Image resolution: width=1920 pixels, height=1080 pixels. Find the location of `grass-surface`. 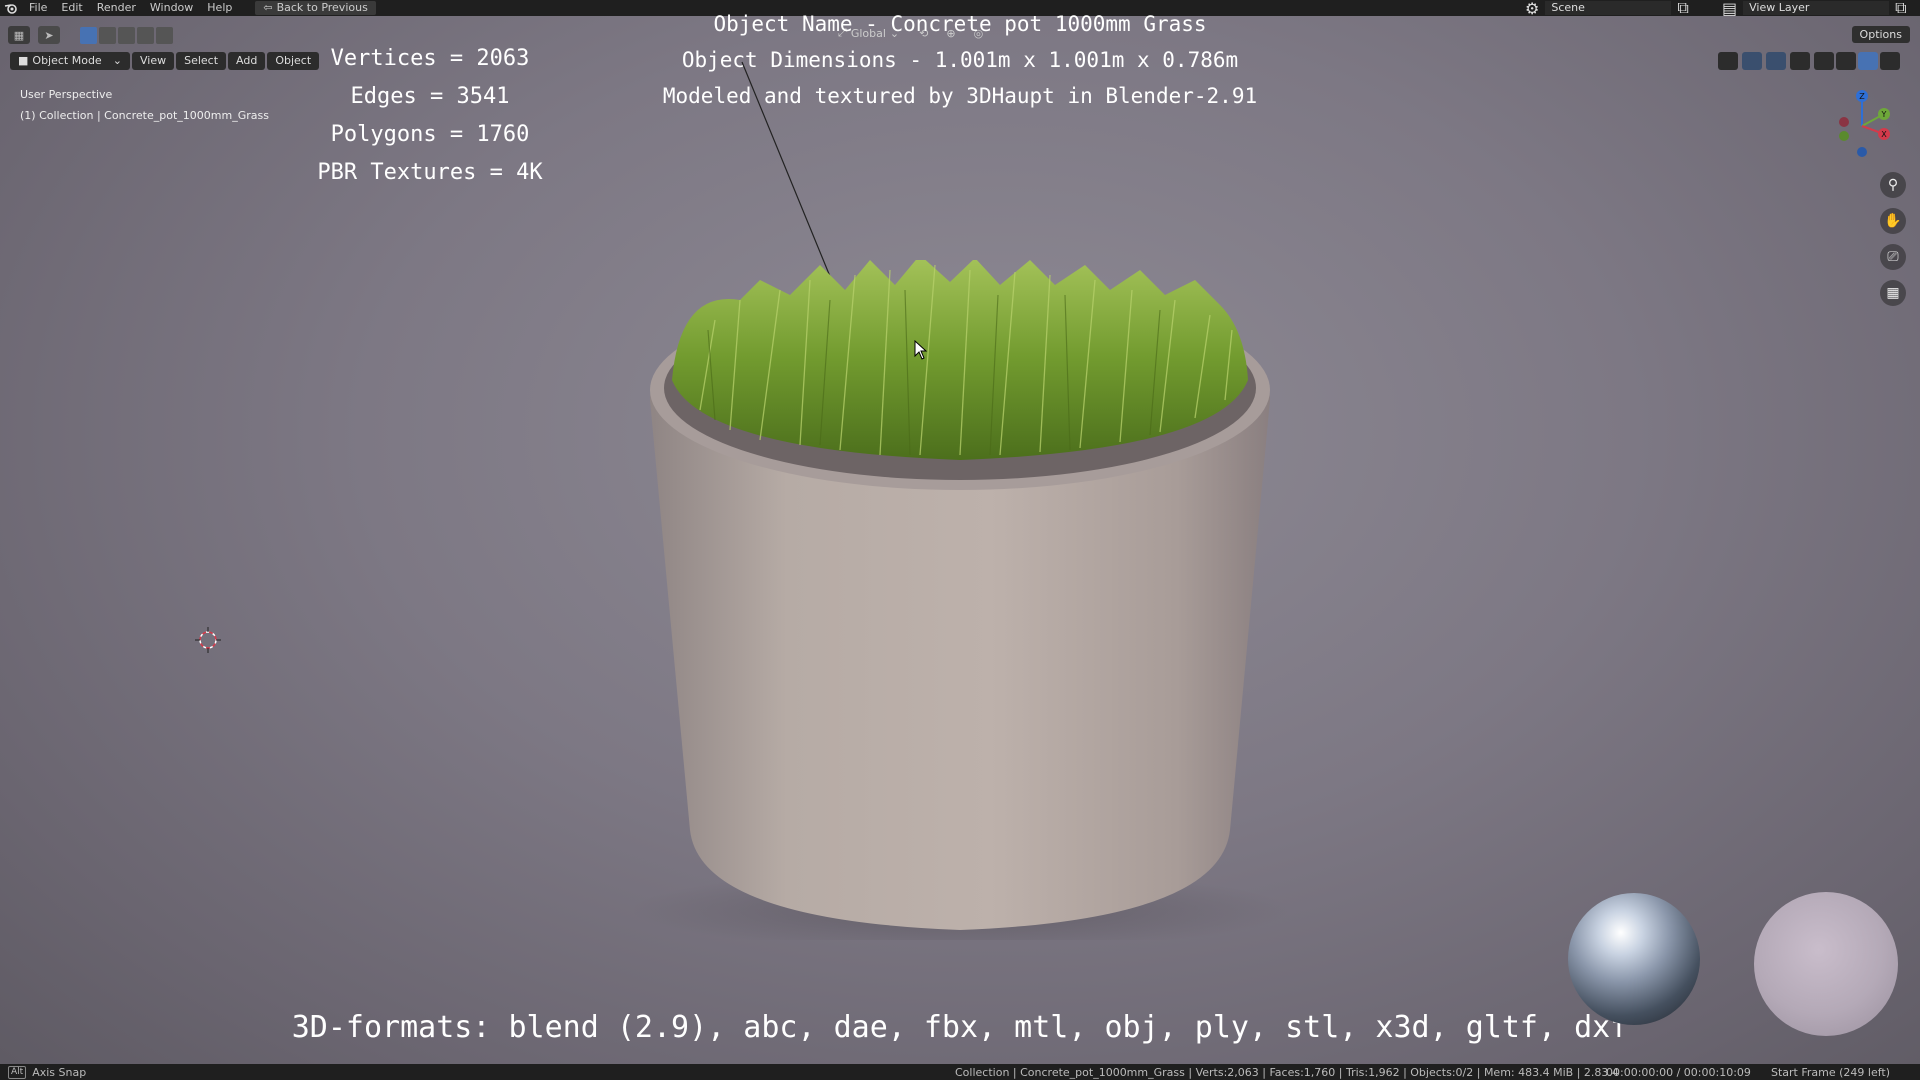

grass-surface is located at coordinates (960, 360).